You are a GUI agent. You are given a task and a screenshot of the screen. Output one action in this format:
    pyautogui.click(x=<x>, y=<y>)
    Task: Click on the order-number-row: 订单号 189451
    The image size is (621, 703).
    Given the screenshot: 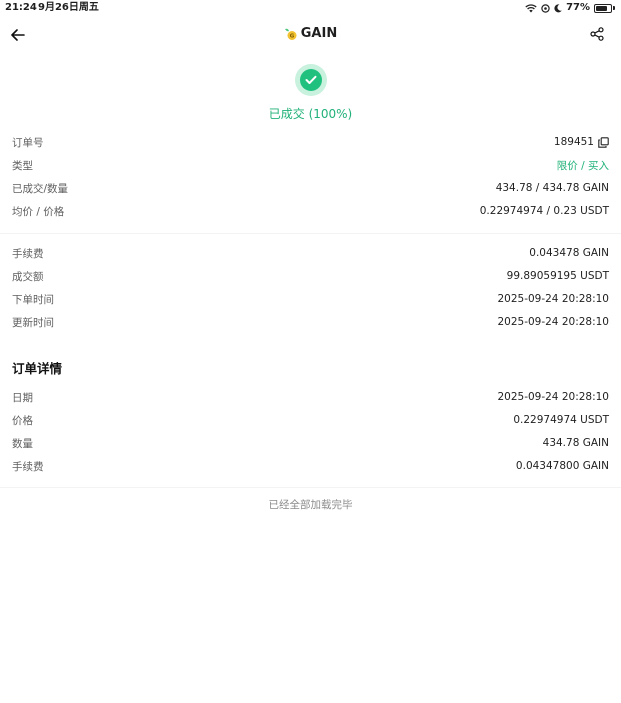 What is the action you would take?
    pyautogui.click(x=310, y=142)
    